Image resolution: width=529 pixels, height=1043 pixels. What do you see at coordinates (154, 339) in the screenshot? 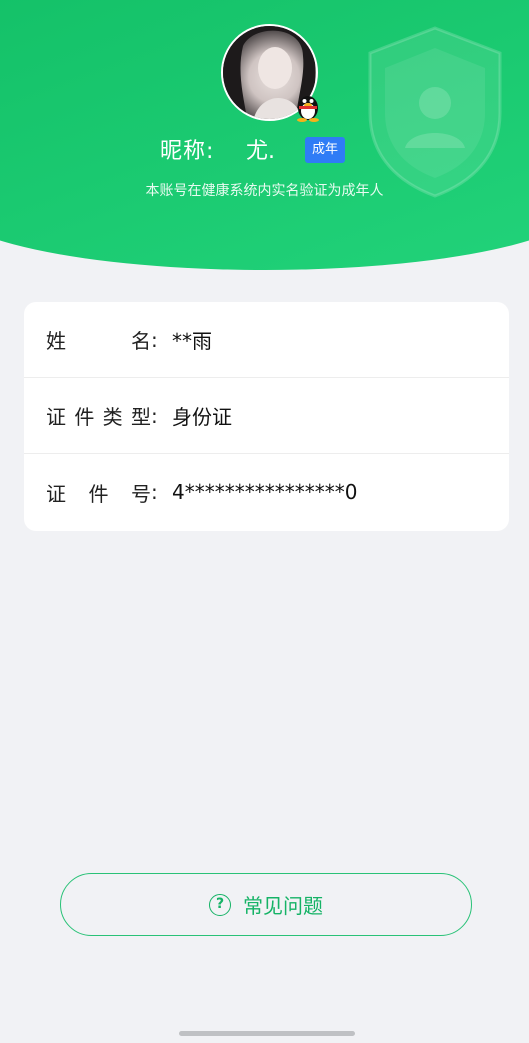
I see `name-colon: :` at bounding box center [154, 339].